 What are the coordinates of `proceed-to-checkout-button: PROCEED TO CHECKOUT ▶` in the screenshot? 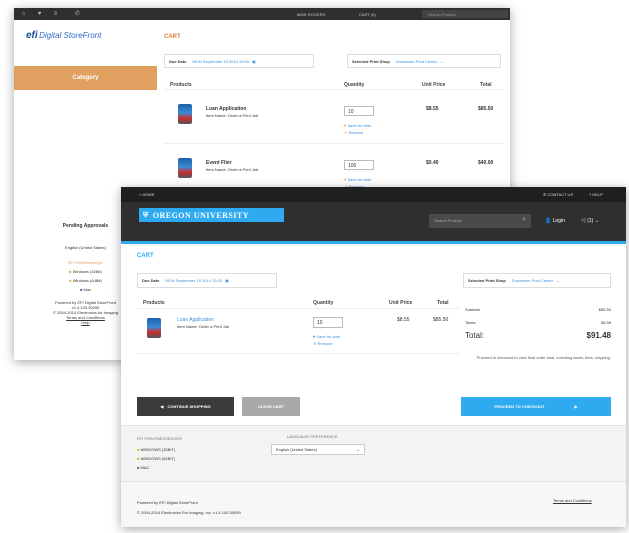 It's located at (536, 406).